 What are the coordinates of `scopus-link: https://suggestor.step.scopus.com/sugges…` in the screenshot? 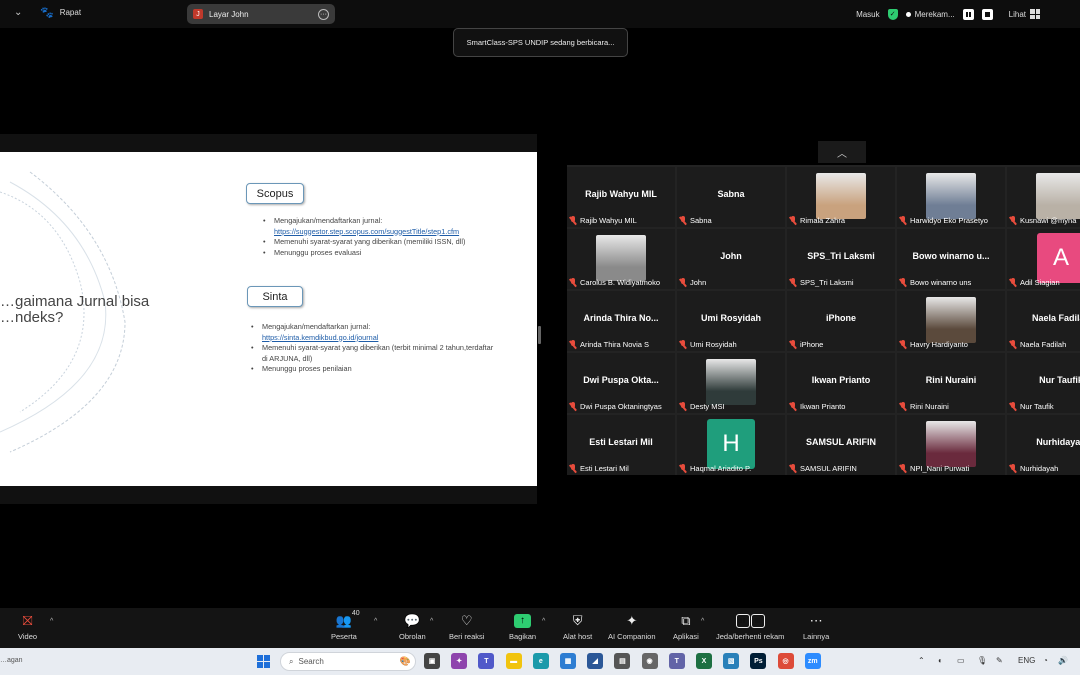 It's located at (397, 232).